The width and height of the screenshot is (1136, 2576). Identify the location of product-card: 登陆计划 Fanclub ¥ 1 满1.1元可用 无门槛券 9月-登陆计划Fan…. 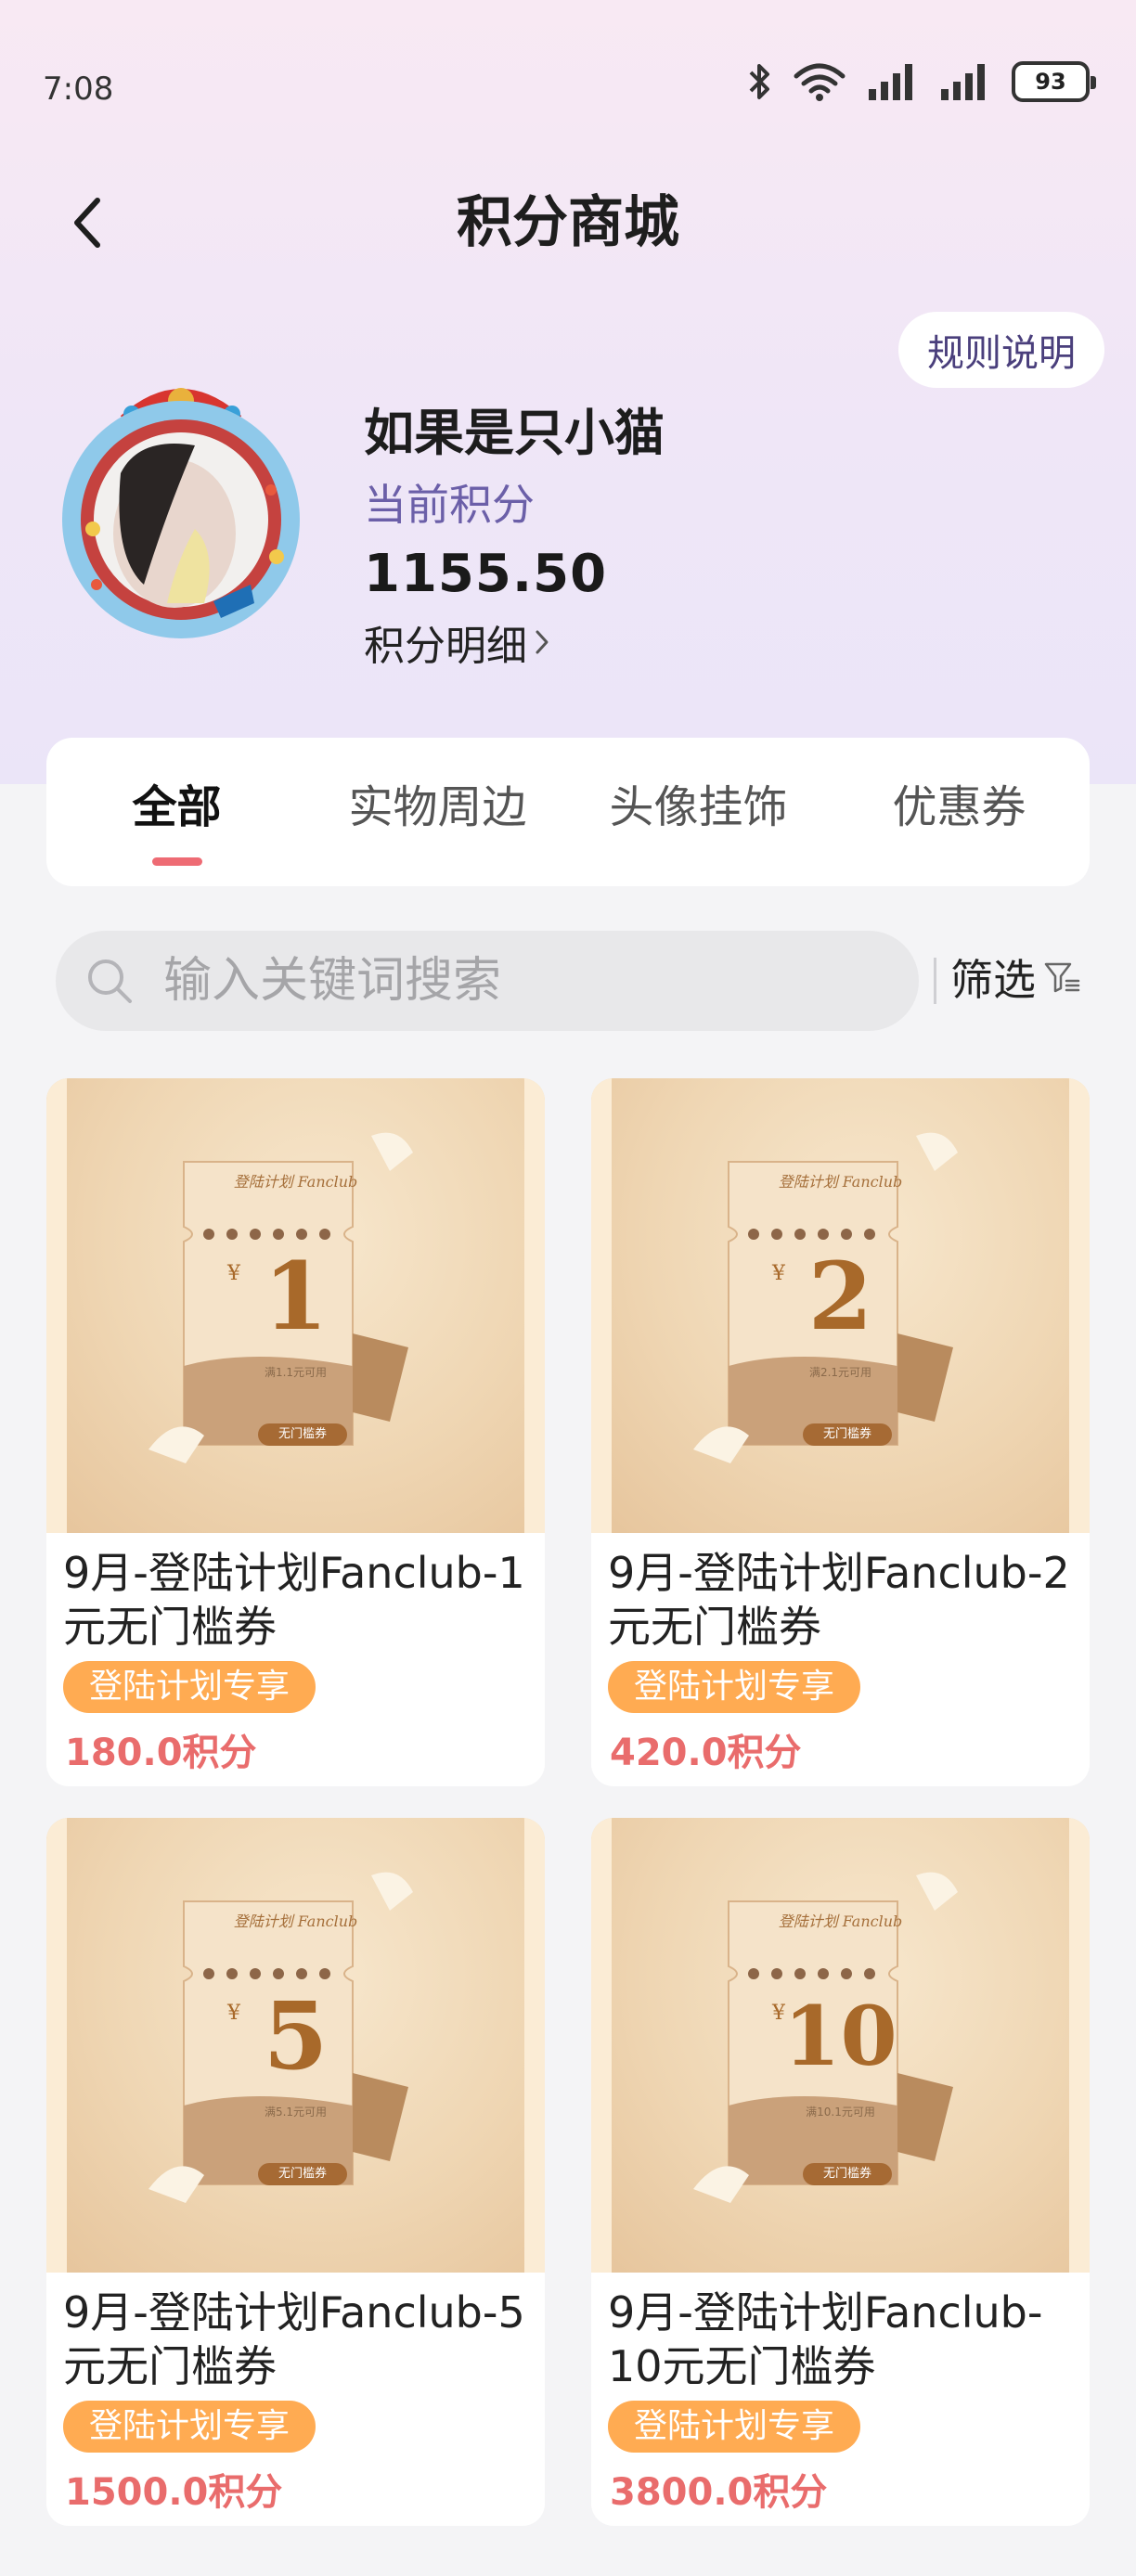
(295, 1432).